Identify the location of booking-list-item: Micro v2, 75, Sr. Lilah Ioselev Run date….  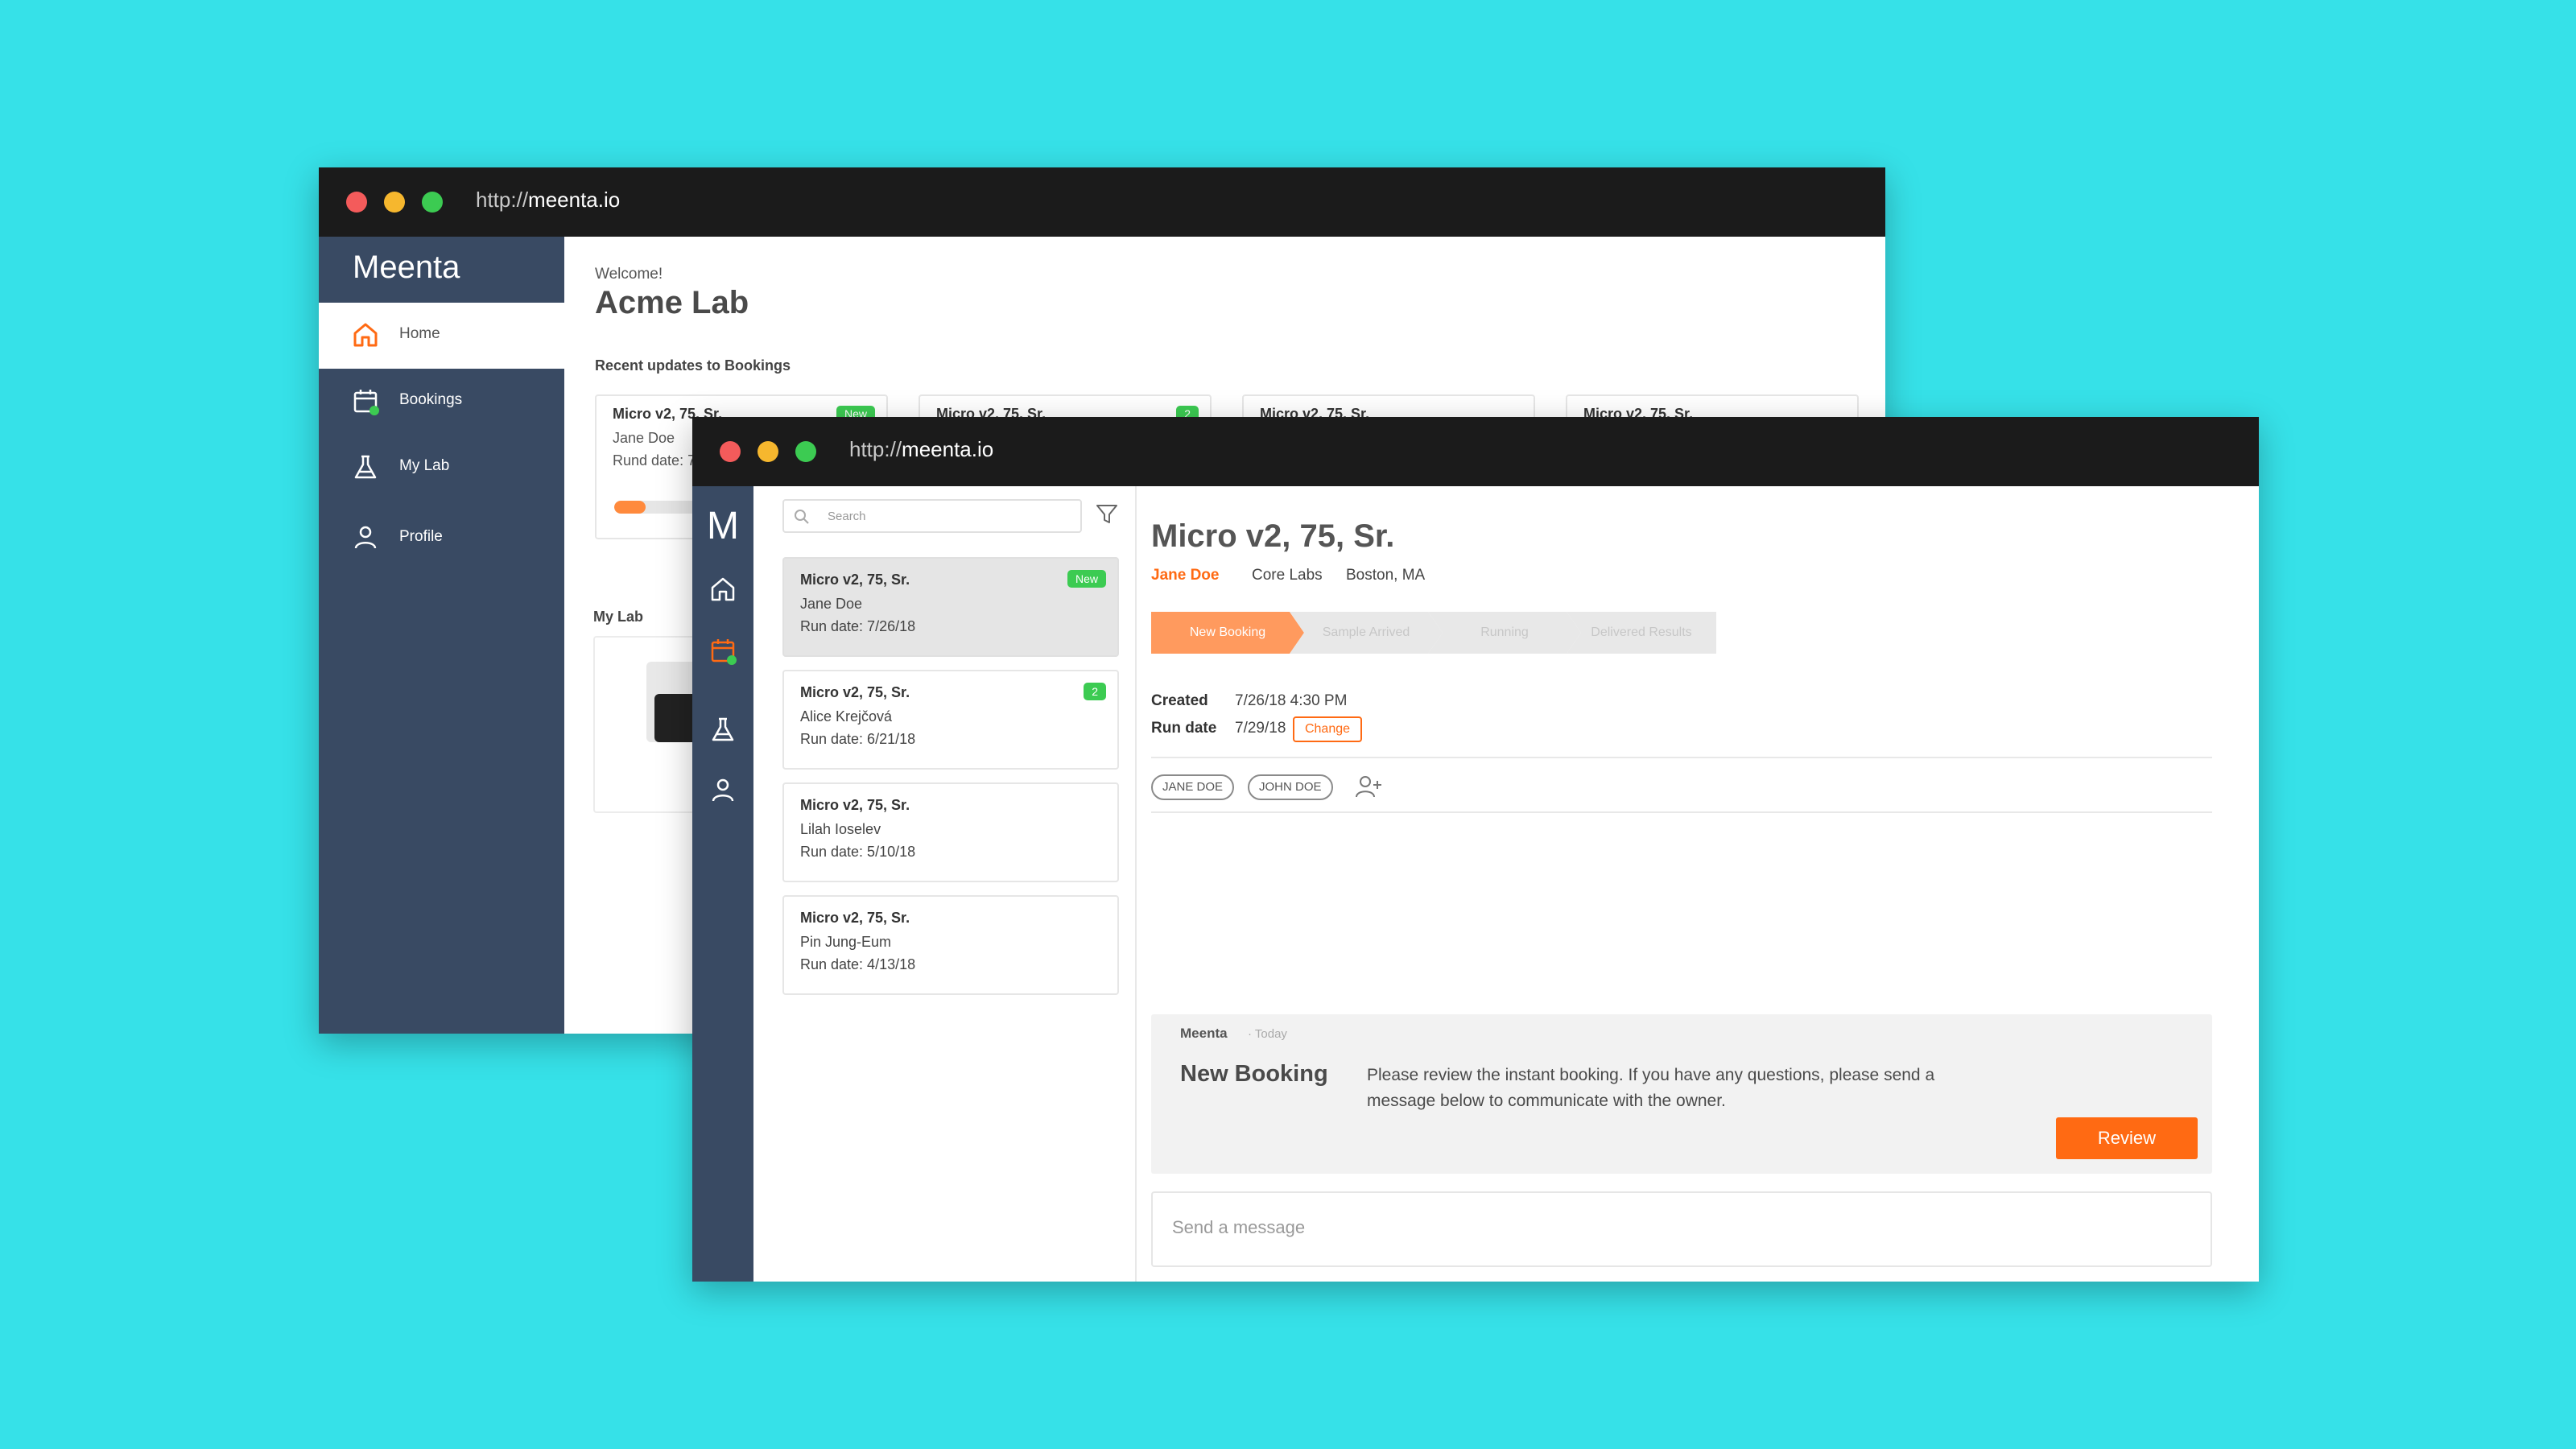
(950, 832).